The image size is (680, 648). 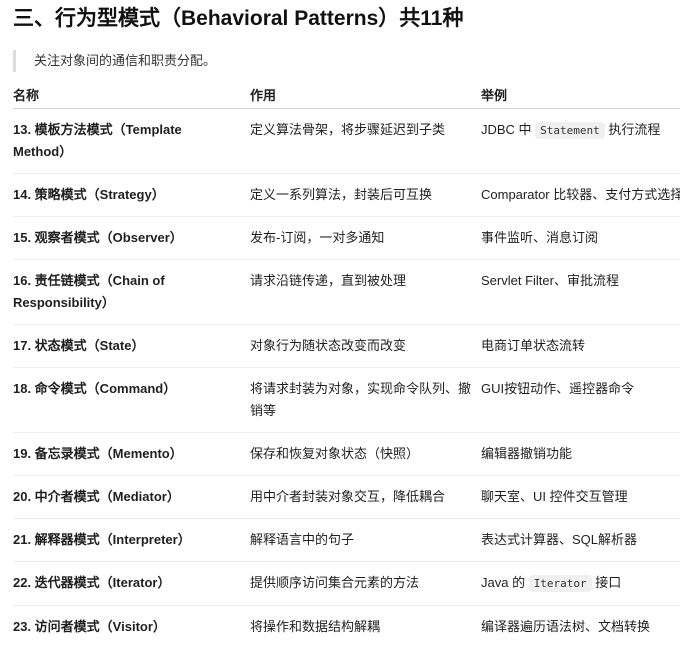 What do you see at coordinates (580, 346) in the screenshot?
I see `pattern-example: 电商订单状态流转` at bounding box center [580, 346].